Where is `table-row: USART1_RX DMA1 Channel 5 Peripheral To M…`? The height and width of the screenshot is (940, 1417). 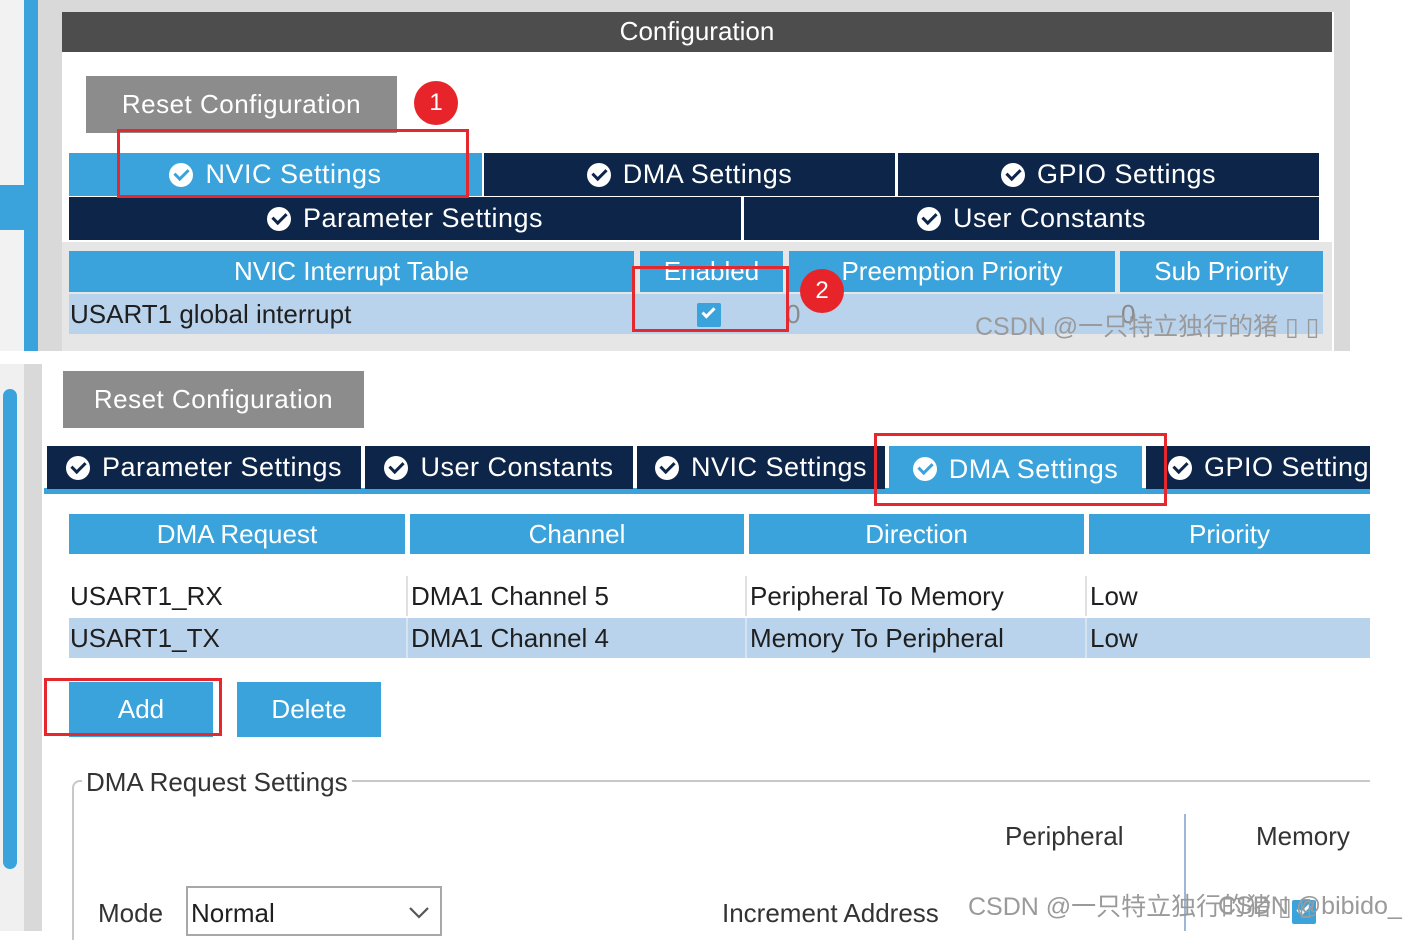 table-row: USART1_RX DMA1 Channel 5 Peripheral To M… is located at coordinates (719, 596).